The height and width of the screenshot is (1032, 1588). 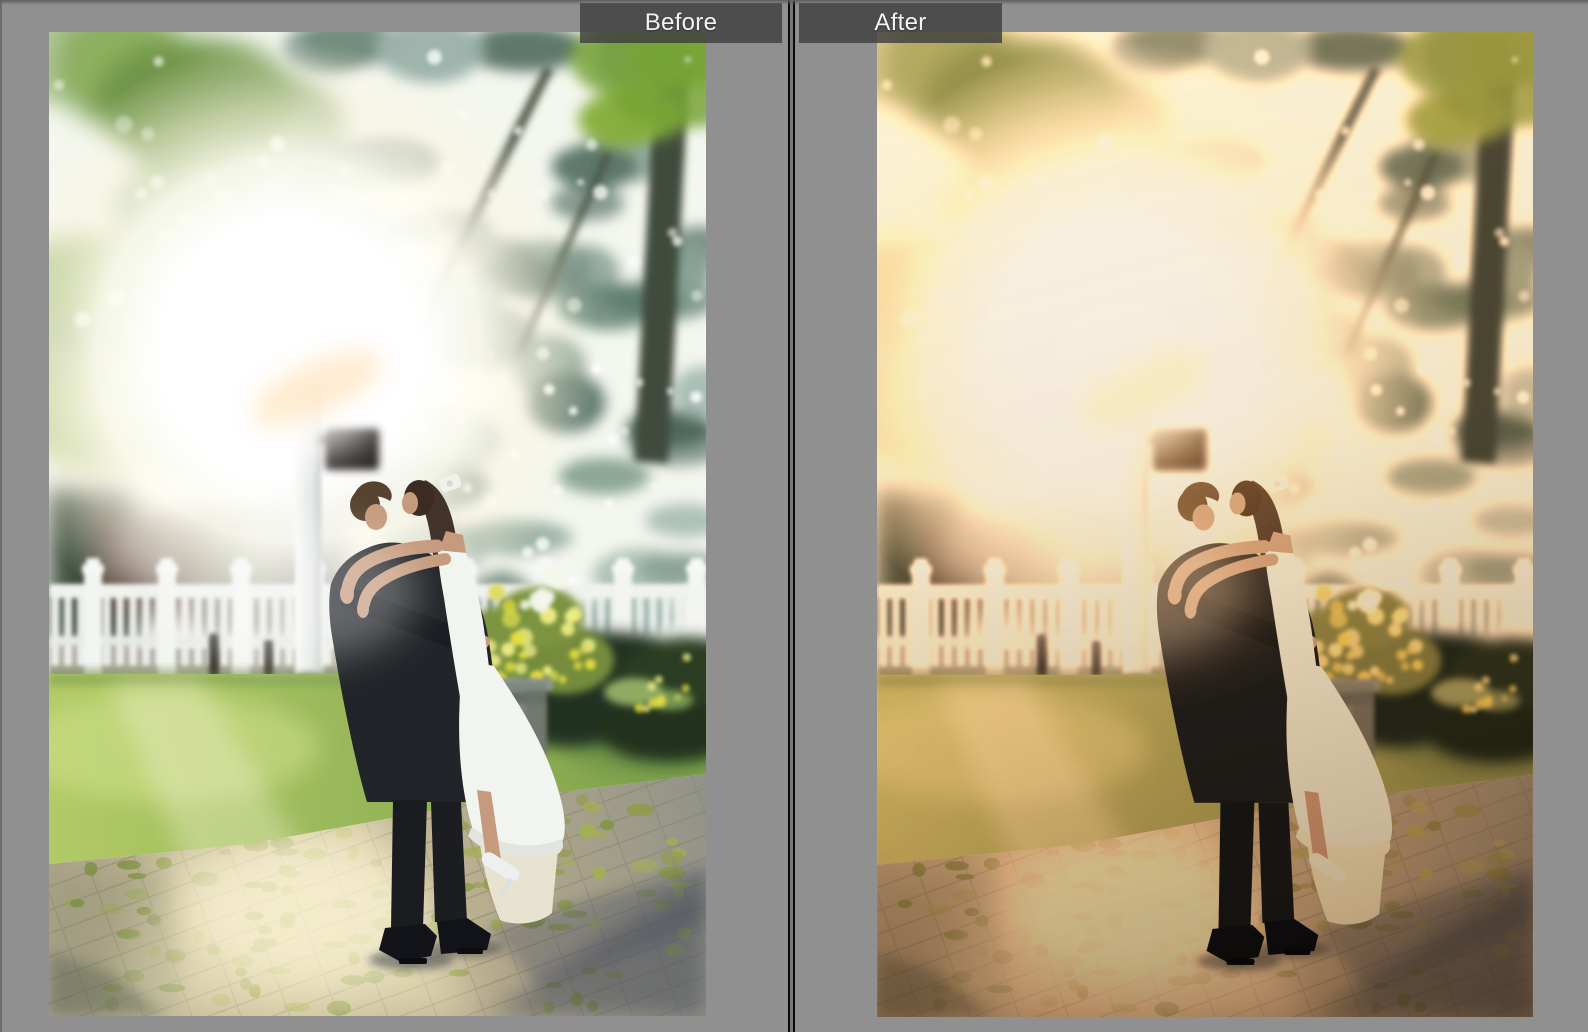 I want to click on after-label: After, so click(x=900, y=22).